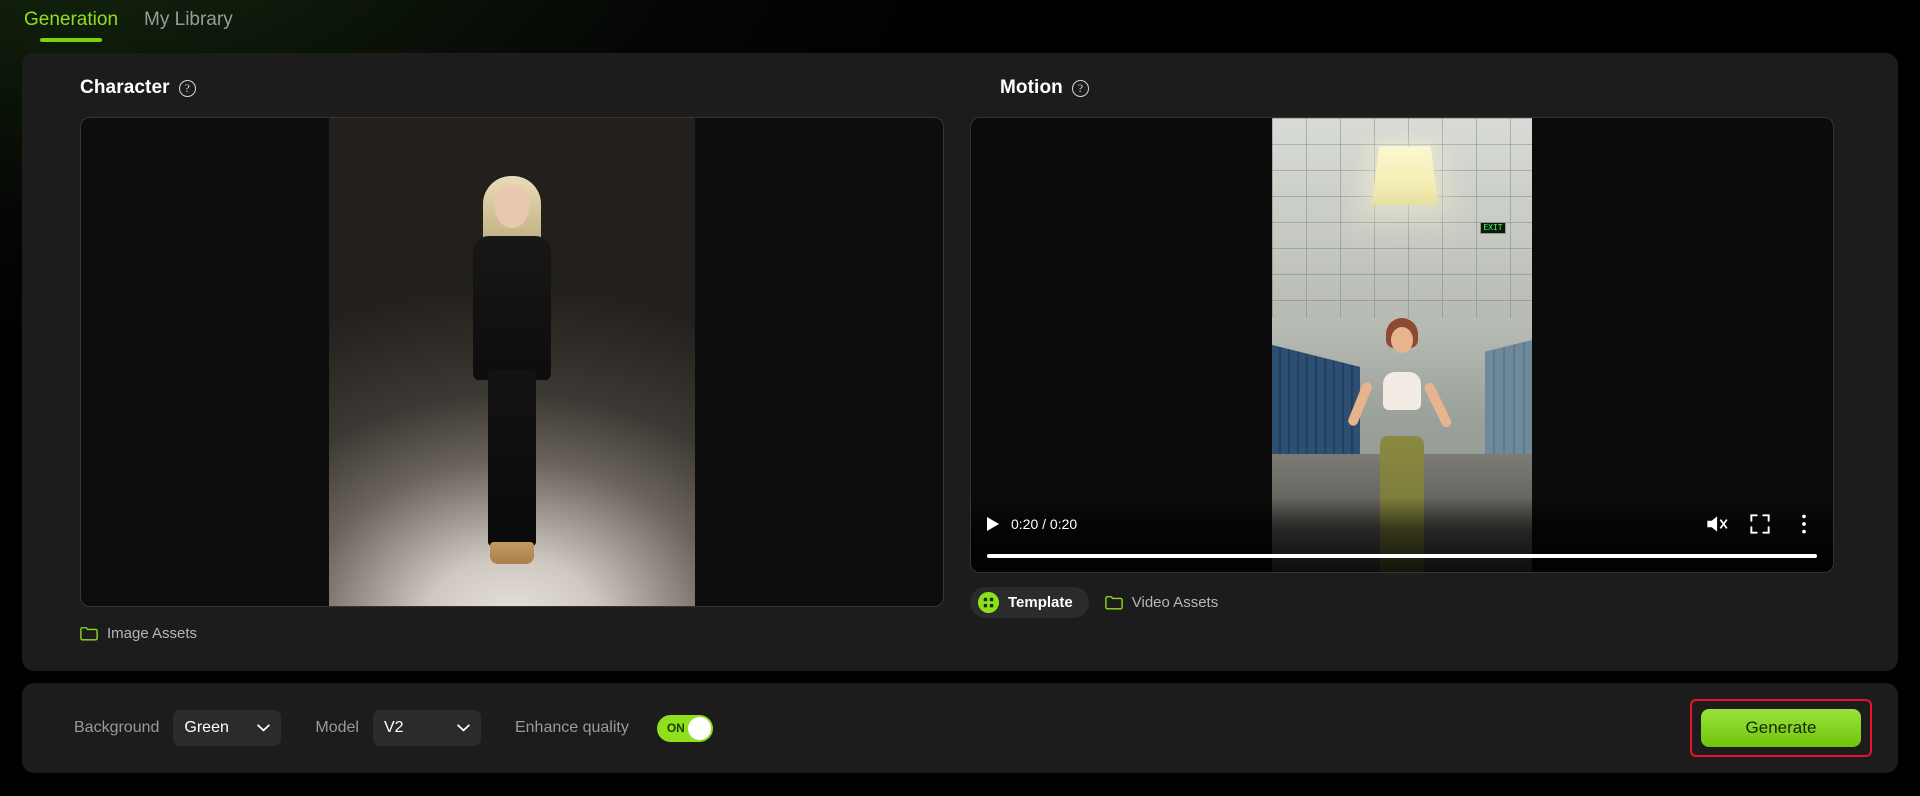  Describe the element at coordinates (188, 19) in the screenshot. I see `tab-my-library-label: My Library` at that location.